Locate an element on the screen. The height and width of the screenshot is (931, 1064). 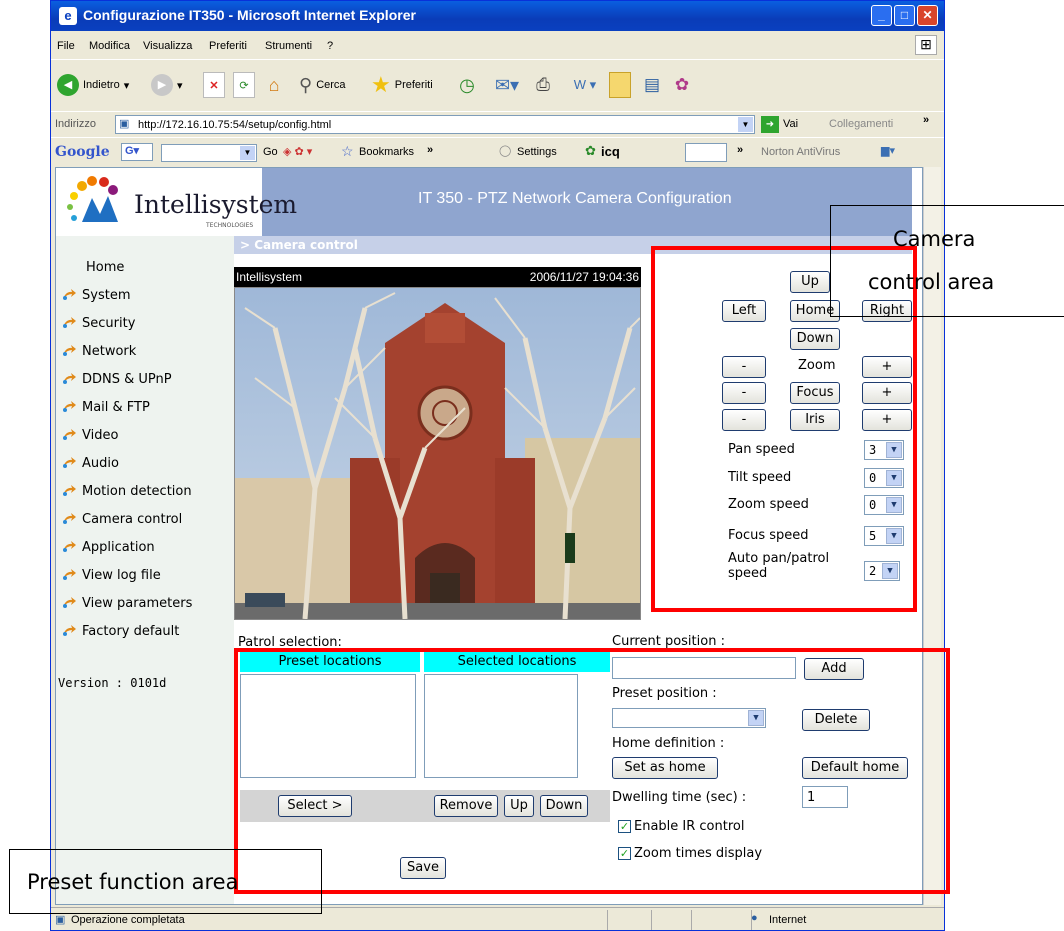
sidebar-item-ddns-upnp: DDNS & UPnP is located at coordinates (117, 379).